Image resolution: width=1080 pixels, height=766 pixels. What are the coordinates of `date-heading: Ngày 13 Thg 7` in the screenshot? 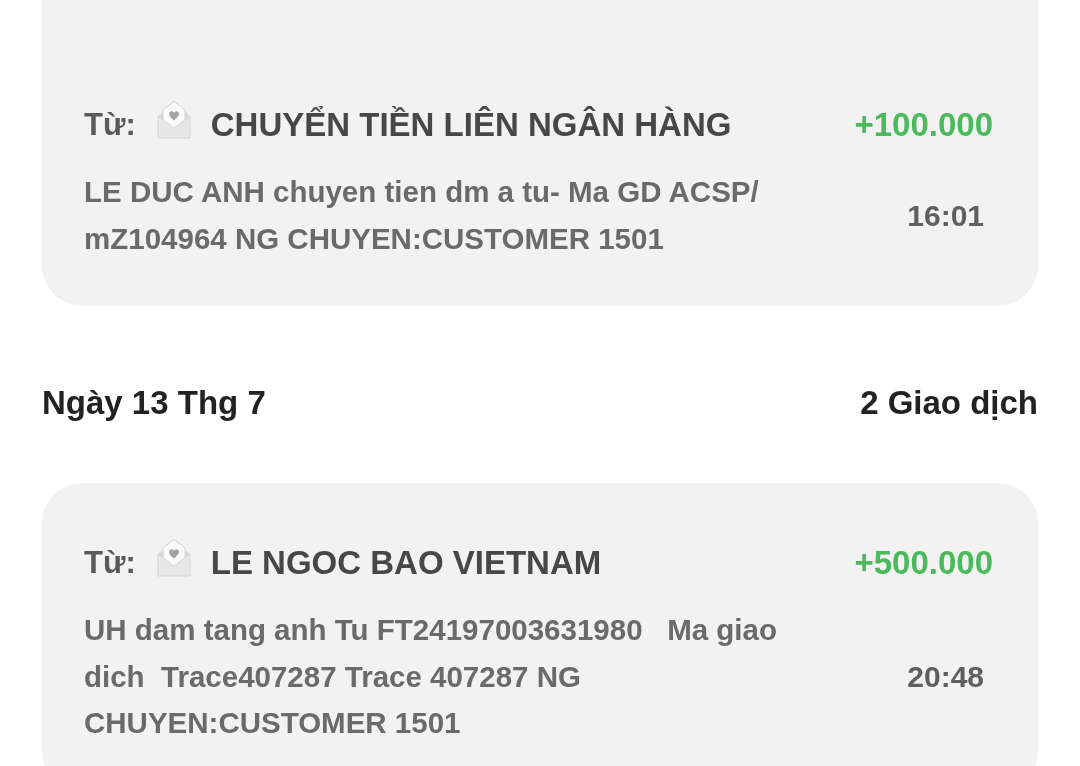 It's located at (154, 403).